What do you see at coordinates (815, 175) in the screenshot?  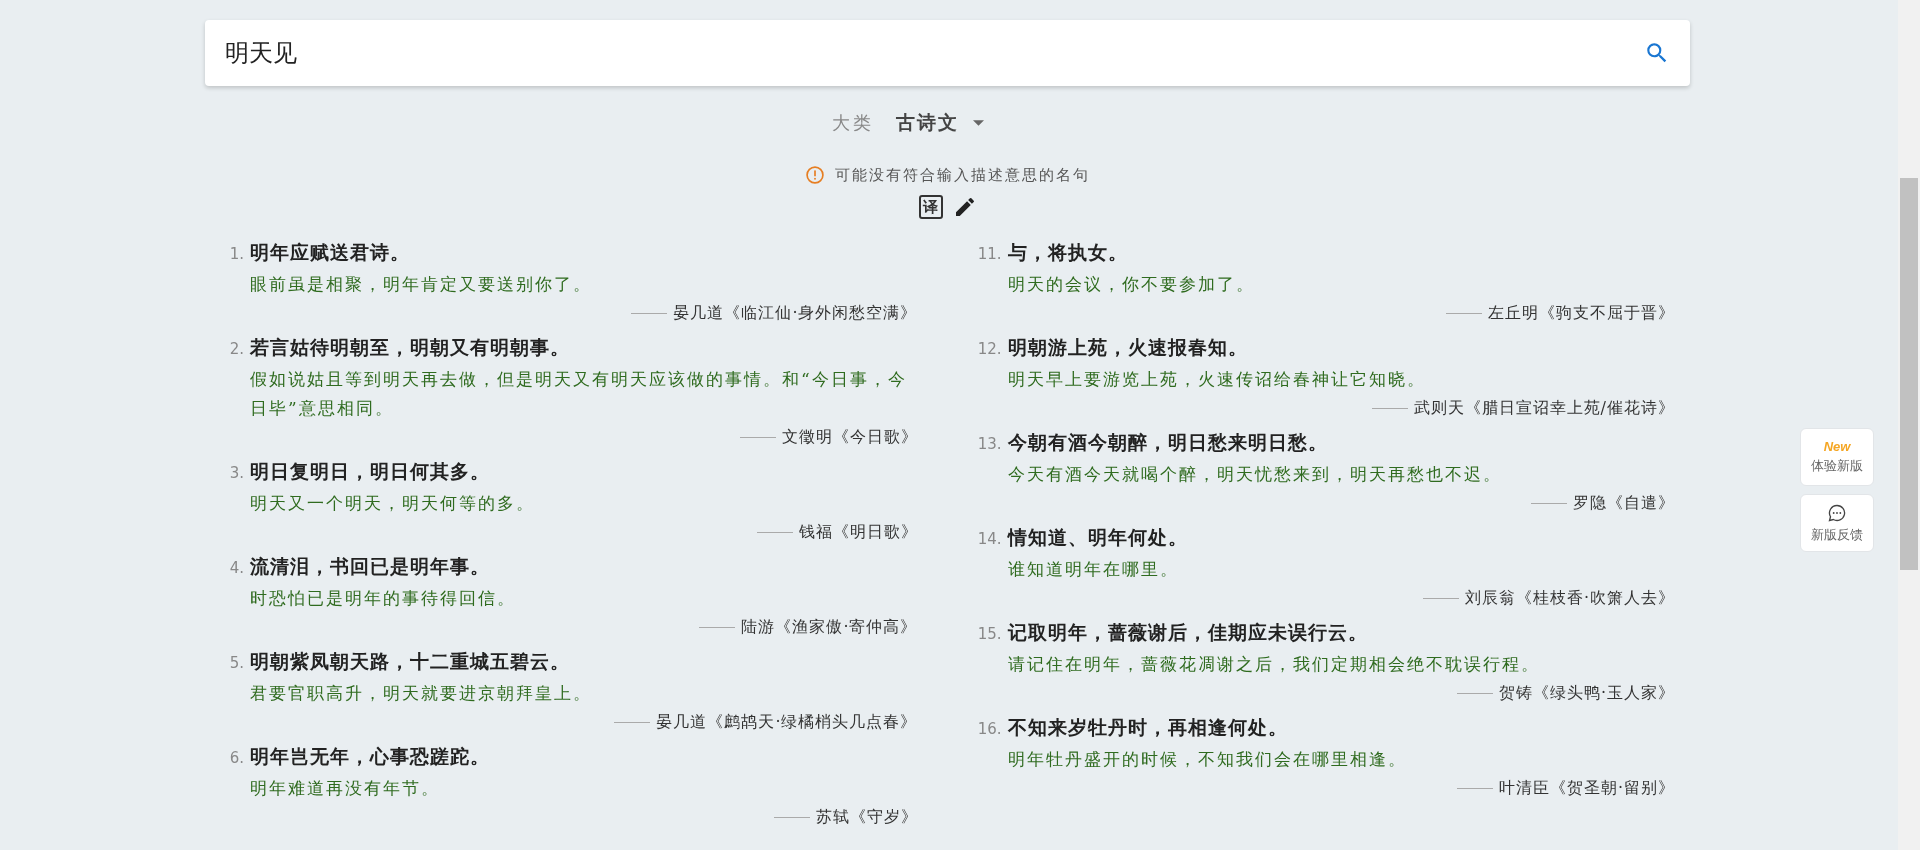 I see `warning-icon` at bounding box center [815, 175].